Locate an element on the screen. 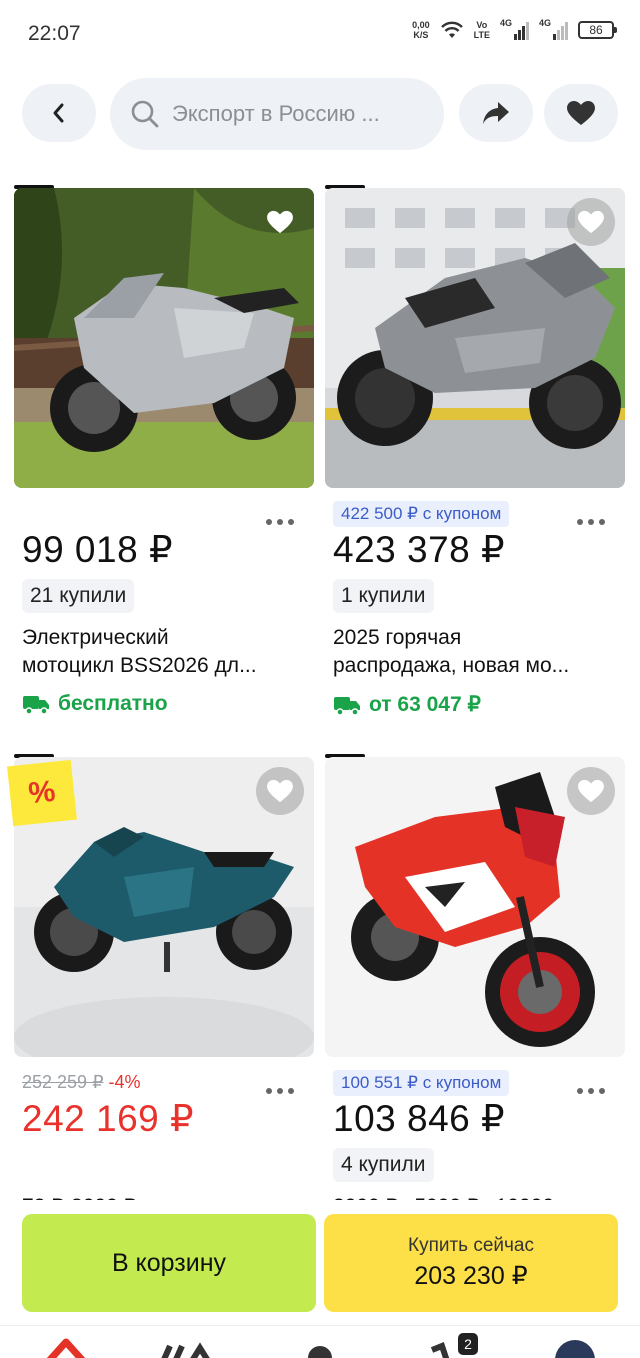 Image resolution: width=640 pixels, height=1358 pixels. signal-sim2-icon: 4G is located at coordinates (553, 29).